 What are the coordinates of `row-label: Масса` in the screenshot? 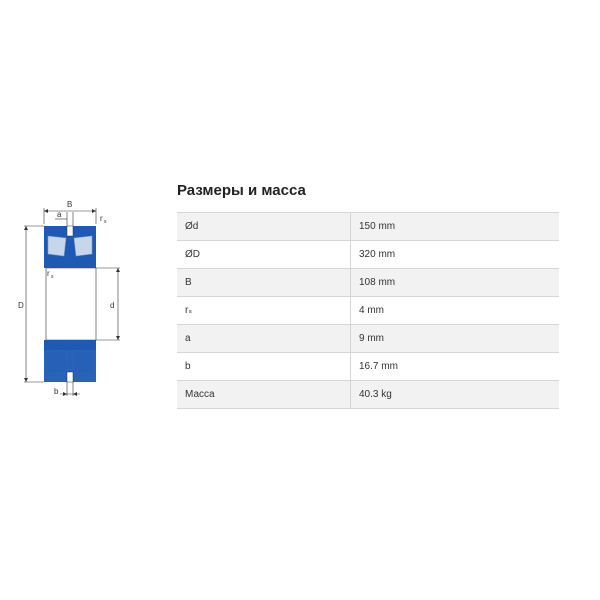 It's located at (264, 394).